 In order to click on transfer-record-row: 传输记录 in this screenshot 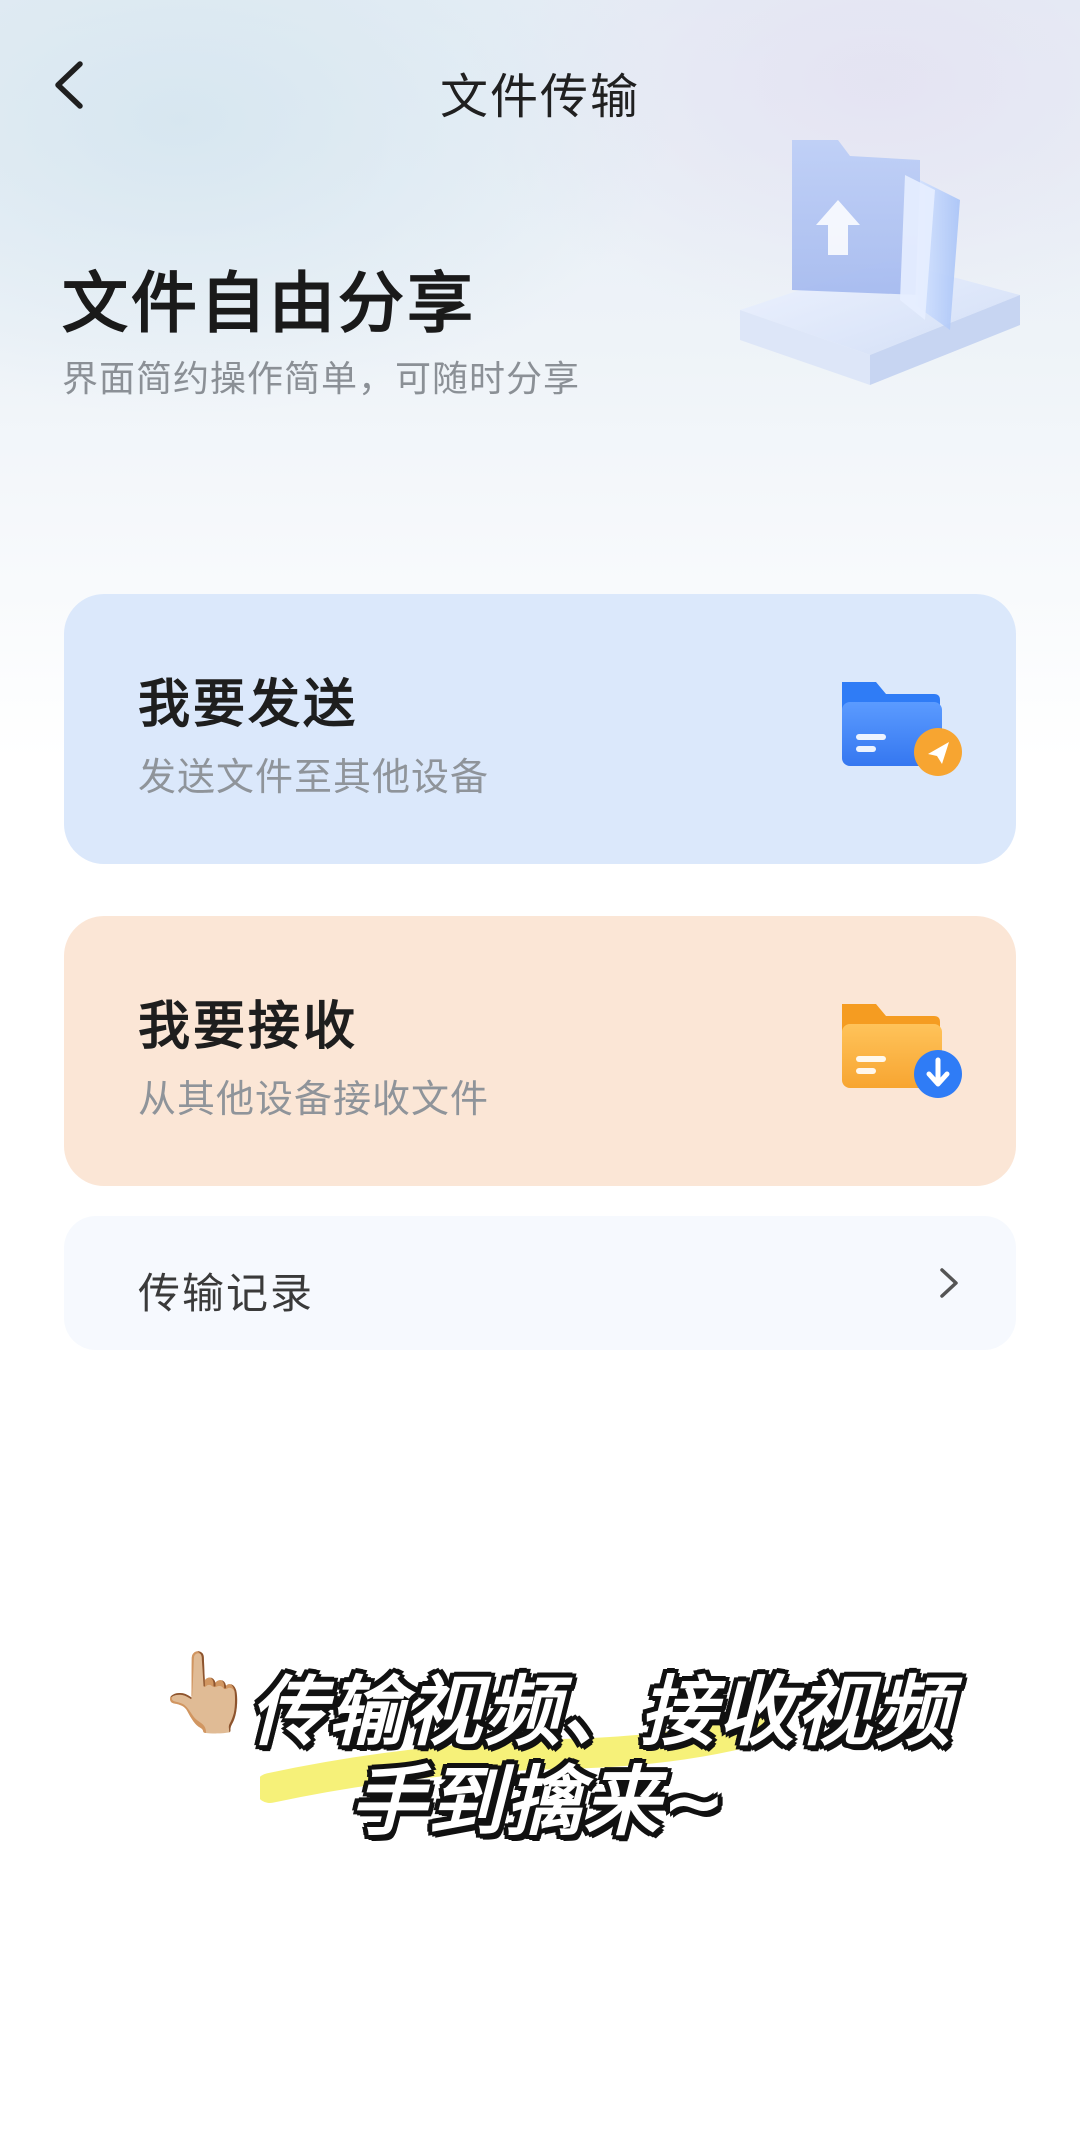, I will do `click(540, 1283)`.